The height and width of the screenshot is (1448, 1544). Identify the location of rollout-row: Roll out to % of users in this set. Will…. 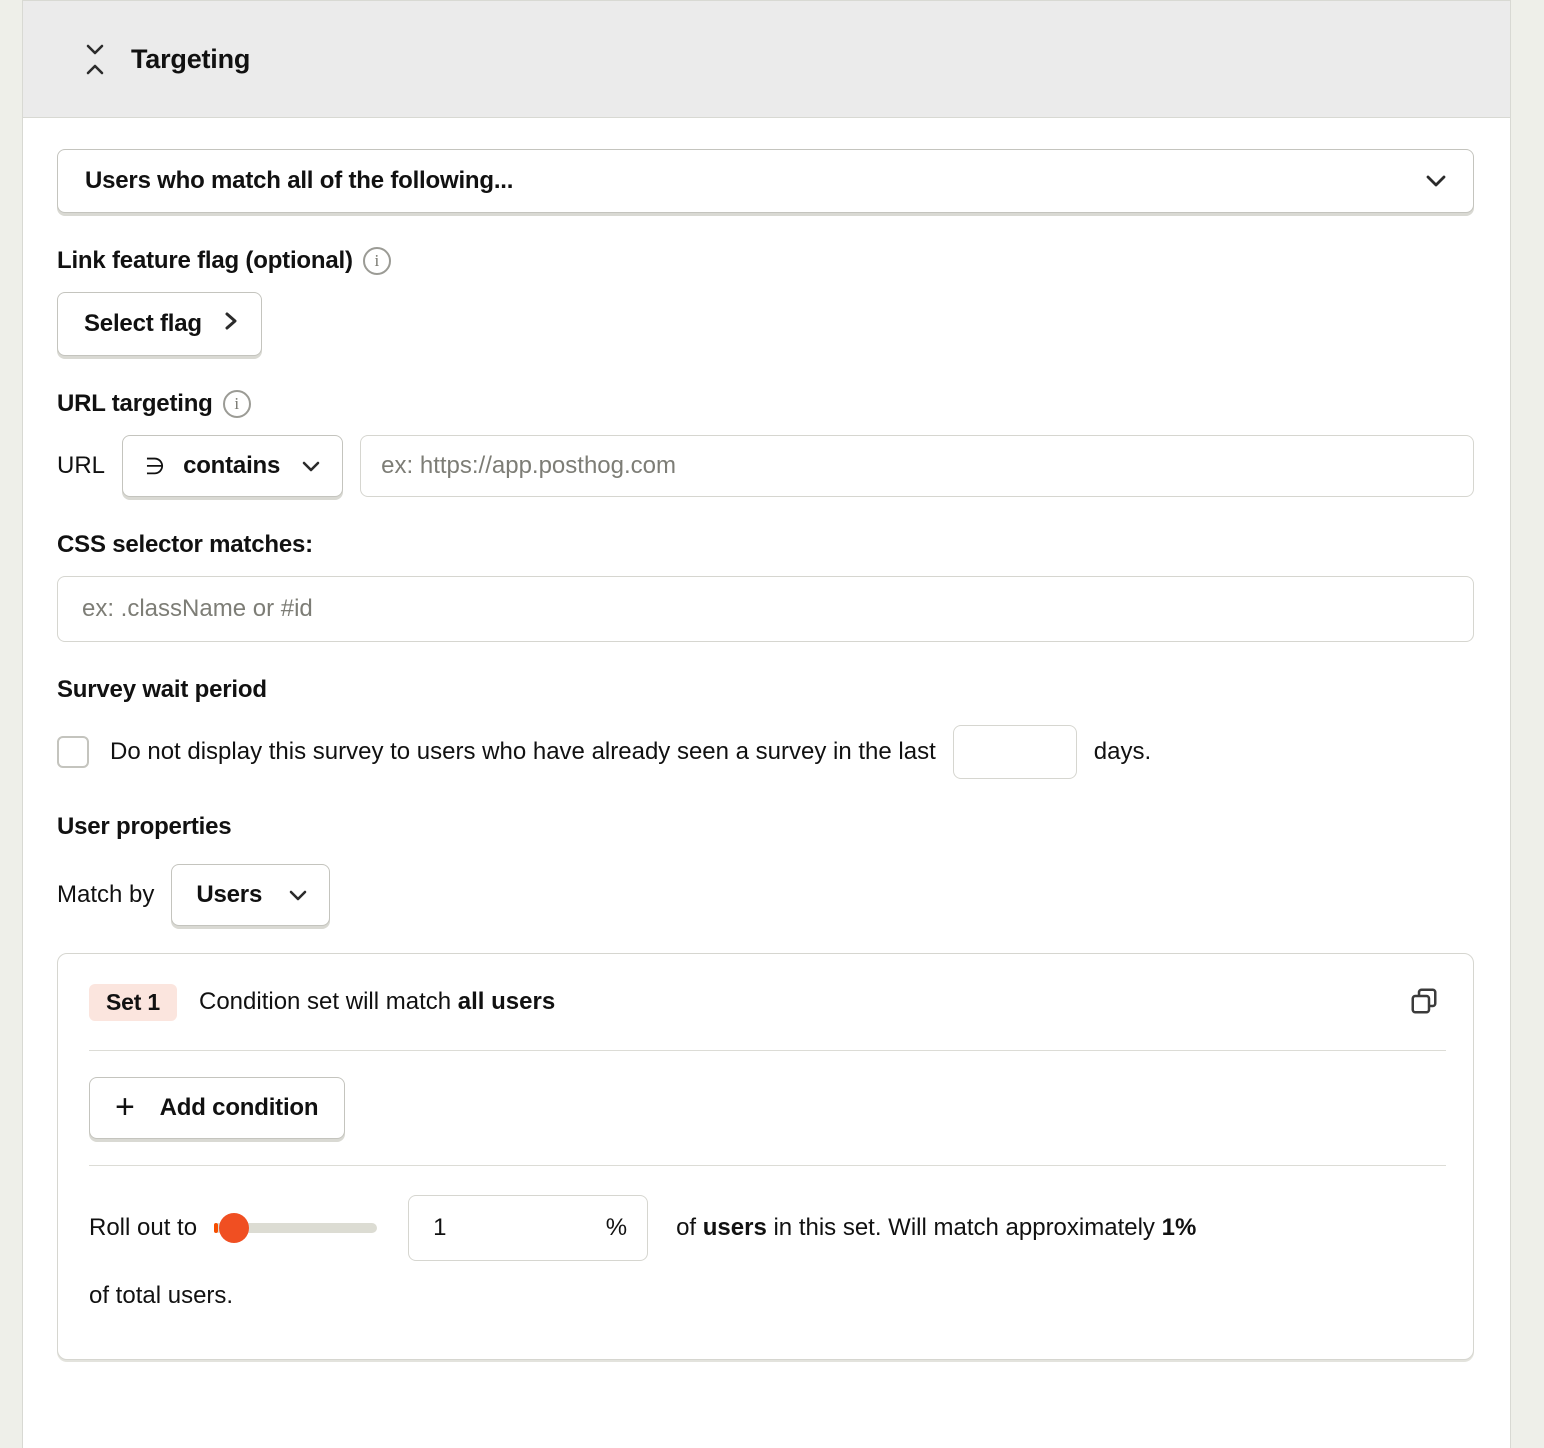
(767, 1228).